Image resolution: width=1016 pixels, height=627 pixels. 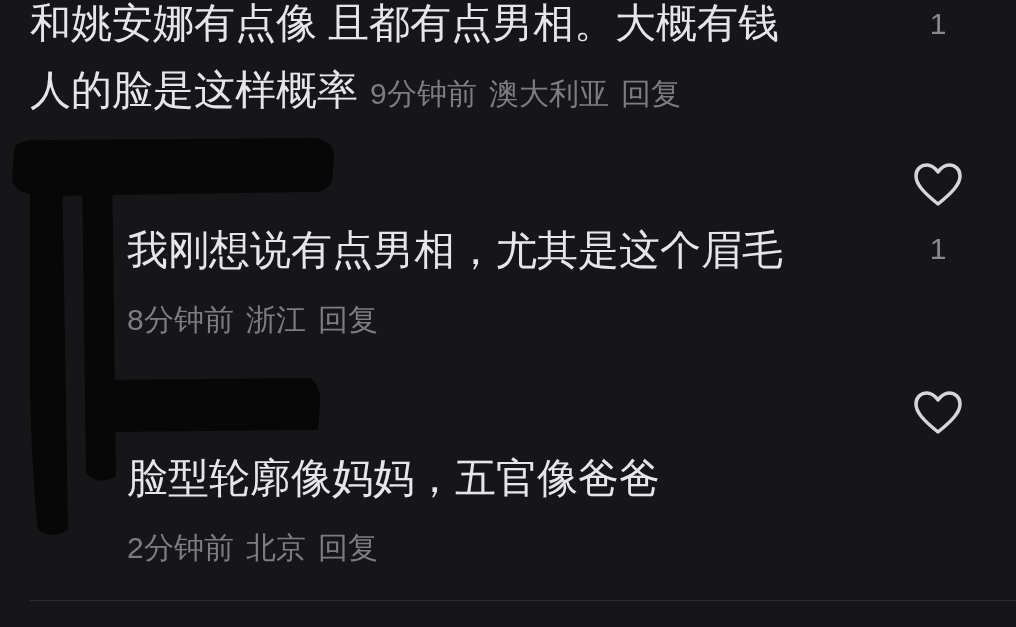 What do you see at coordinates (405, 24) in the screenshot?
I see `comment-text-line: 和姚安娜有点像 且都有点男相。大概有钱` at bounding box center [405, 24].